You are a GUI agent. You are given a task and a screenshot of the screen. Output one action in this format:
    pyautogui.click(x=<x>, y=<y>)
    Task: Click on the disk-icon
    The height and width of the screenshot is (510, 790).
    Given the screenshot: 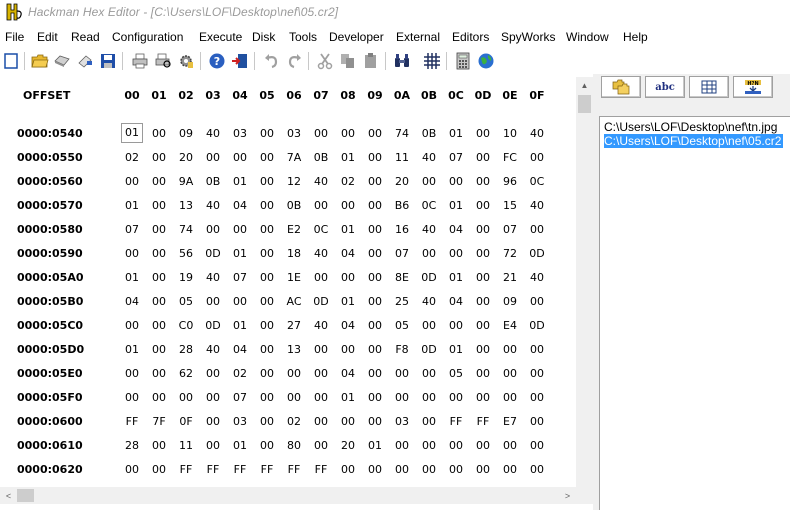 What is the action you would take?
    pyautogui.click(x=62, y=61)
    